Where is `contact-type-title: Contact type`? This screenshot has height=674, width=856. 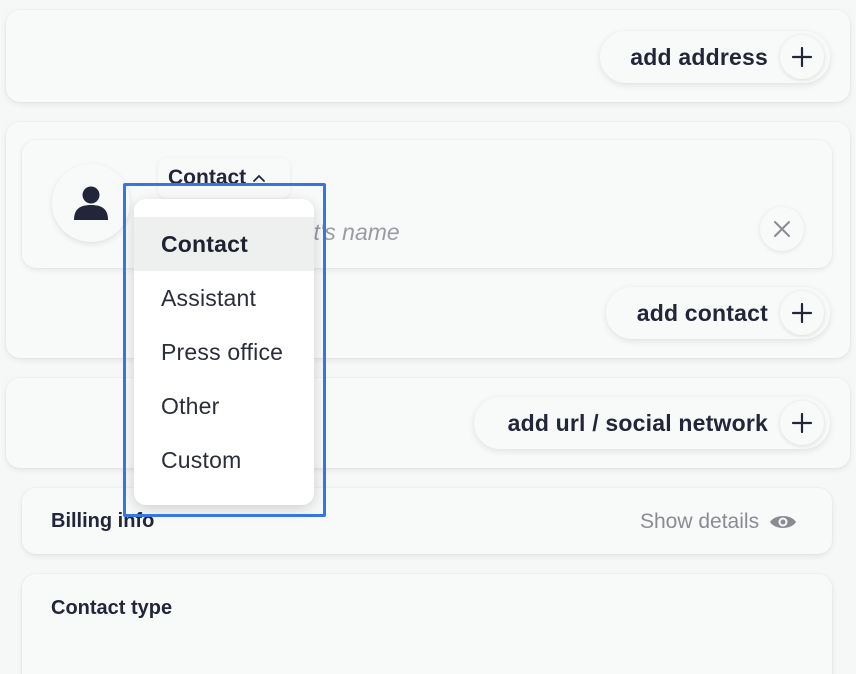 contact-type-title: Contact type is located at coordinates (112, 608).